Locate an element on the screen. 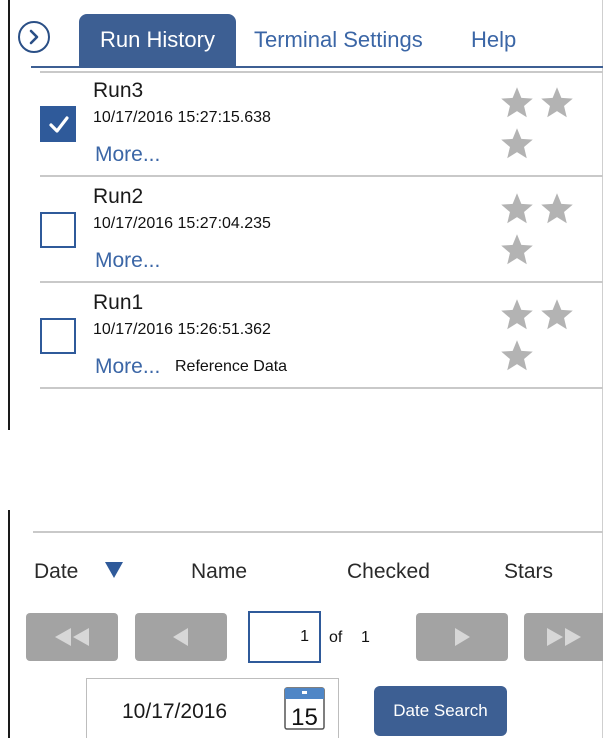 Image resolution: width=603 pixels, height=738 pixels. double-arrow-left-icon is located at coordinates (72, 637).